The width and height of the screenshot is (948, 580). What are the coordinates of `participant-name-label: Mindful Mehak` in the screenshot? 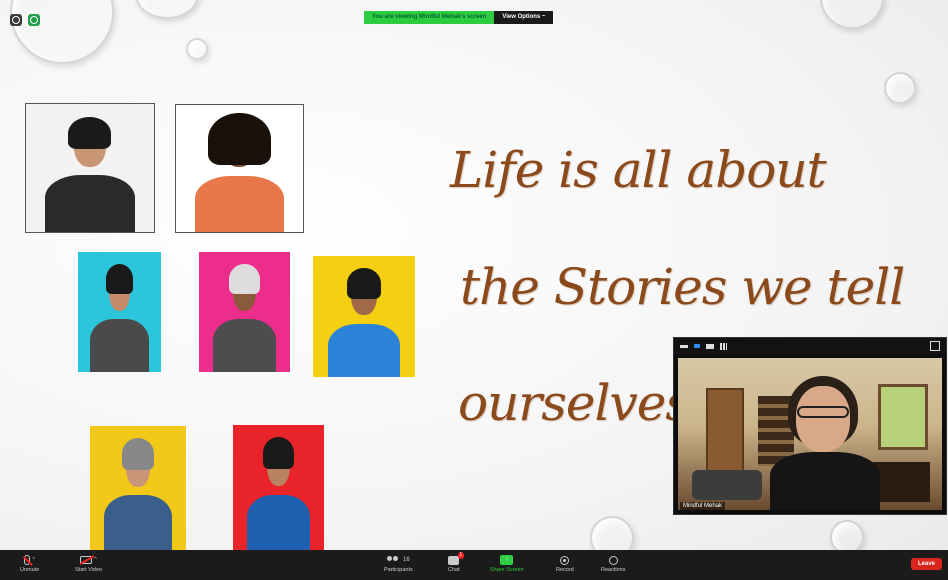 It's located at (703, 506).